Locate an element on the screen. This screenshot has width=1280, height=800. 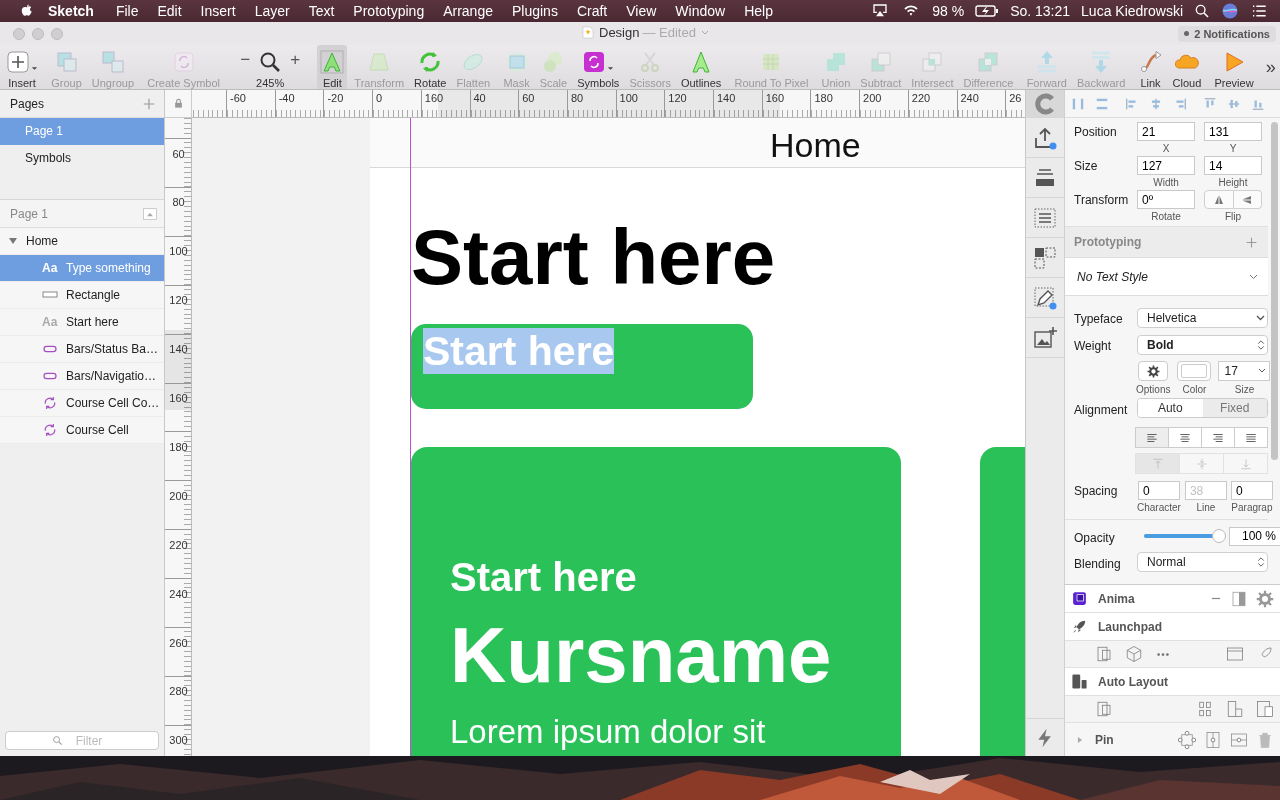
slider-thumb is located at coordinates (1219, 536).